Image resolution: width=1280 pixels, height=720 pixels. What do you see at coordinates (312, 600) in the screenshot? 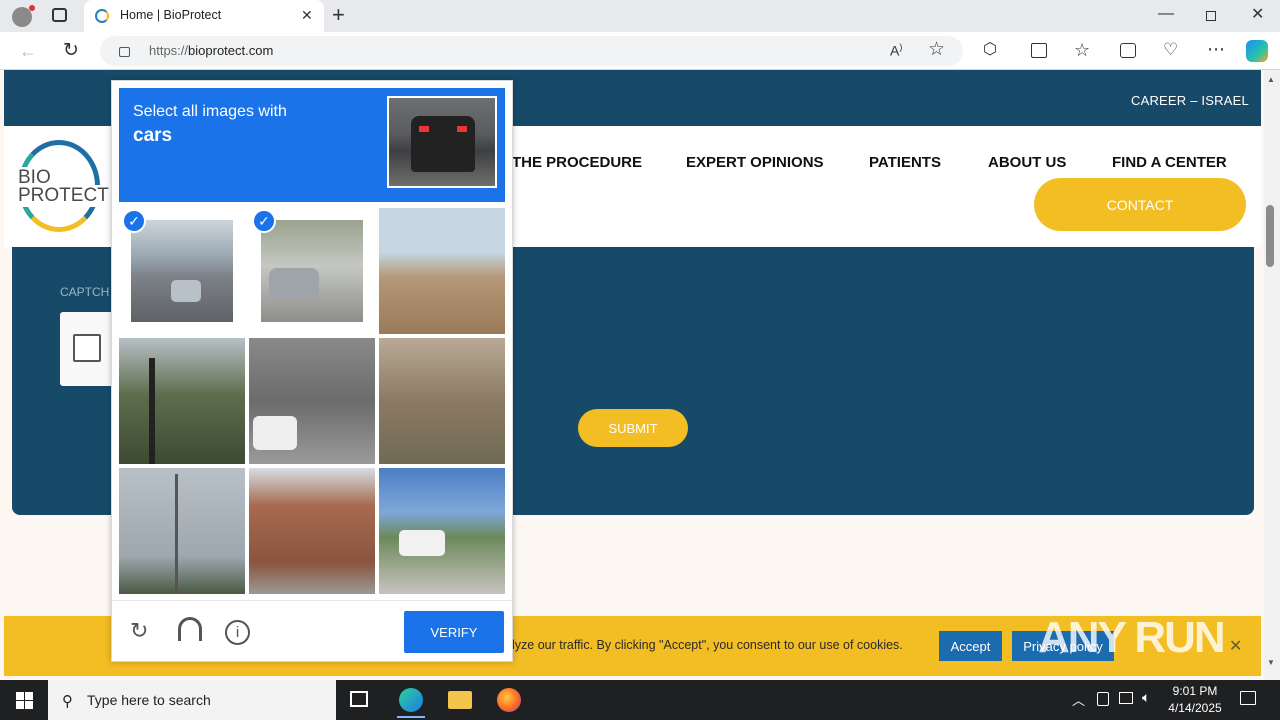
I see `hcaptcha-footer-divider` at bounding box center [312, 600].